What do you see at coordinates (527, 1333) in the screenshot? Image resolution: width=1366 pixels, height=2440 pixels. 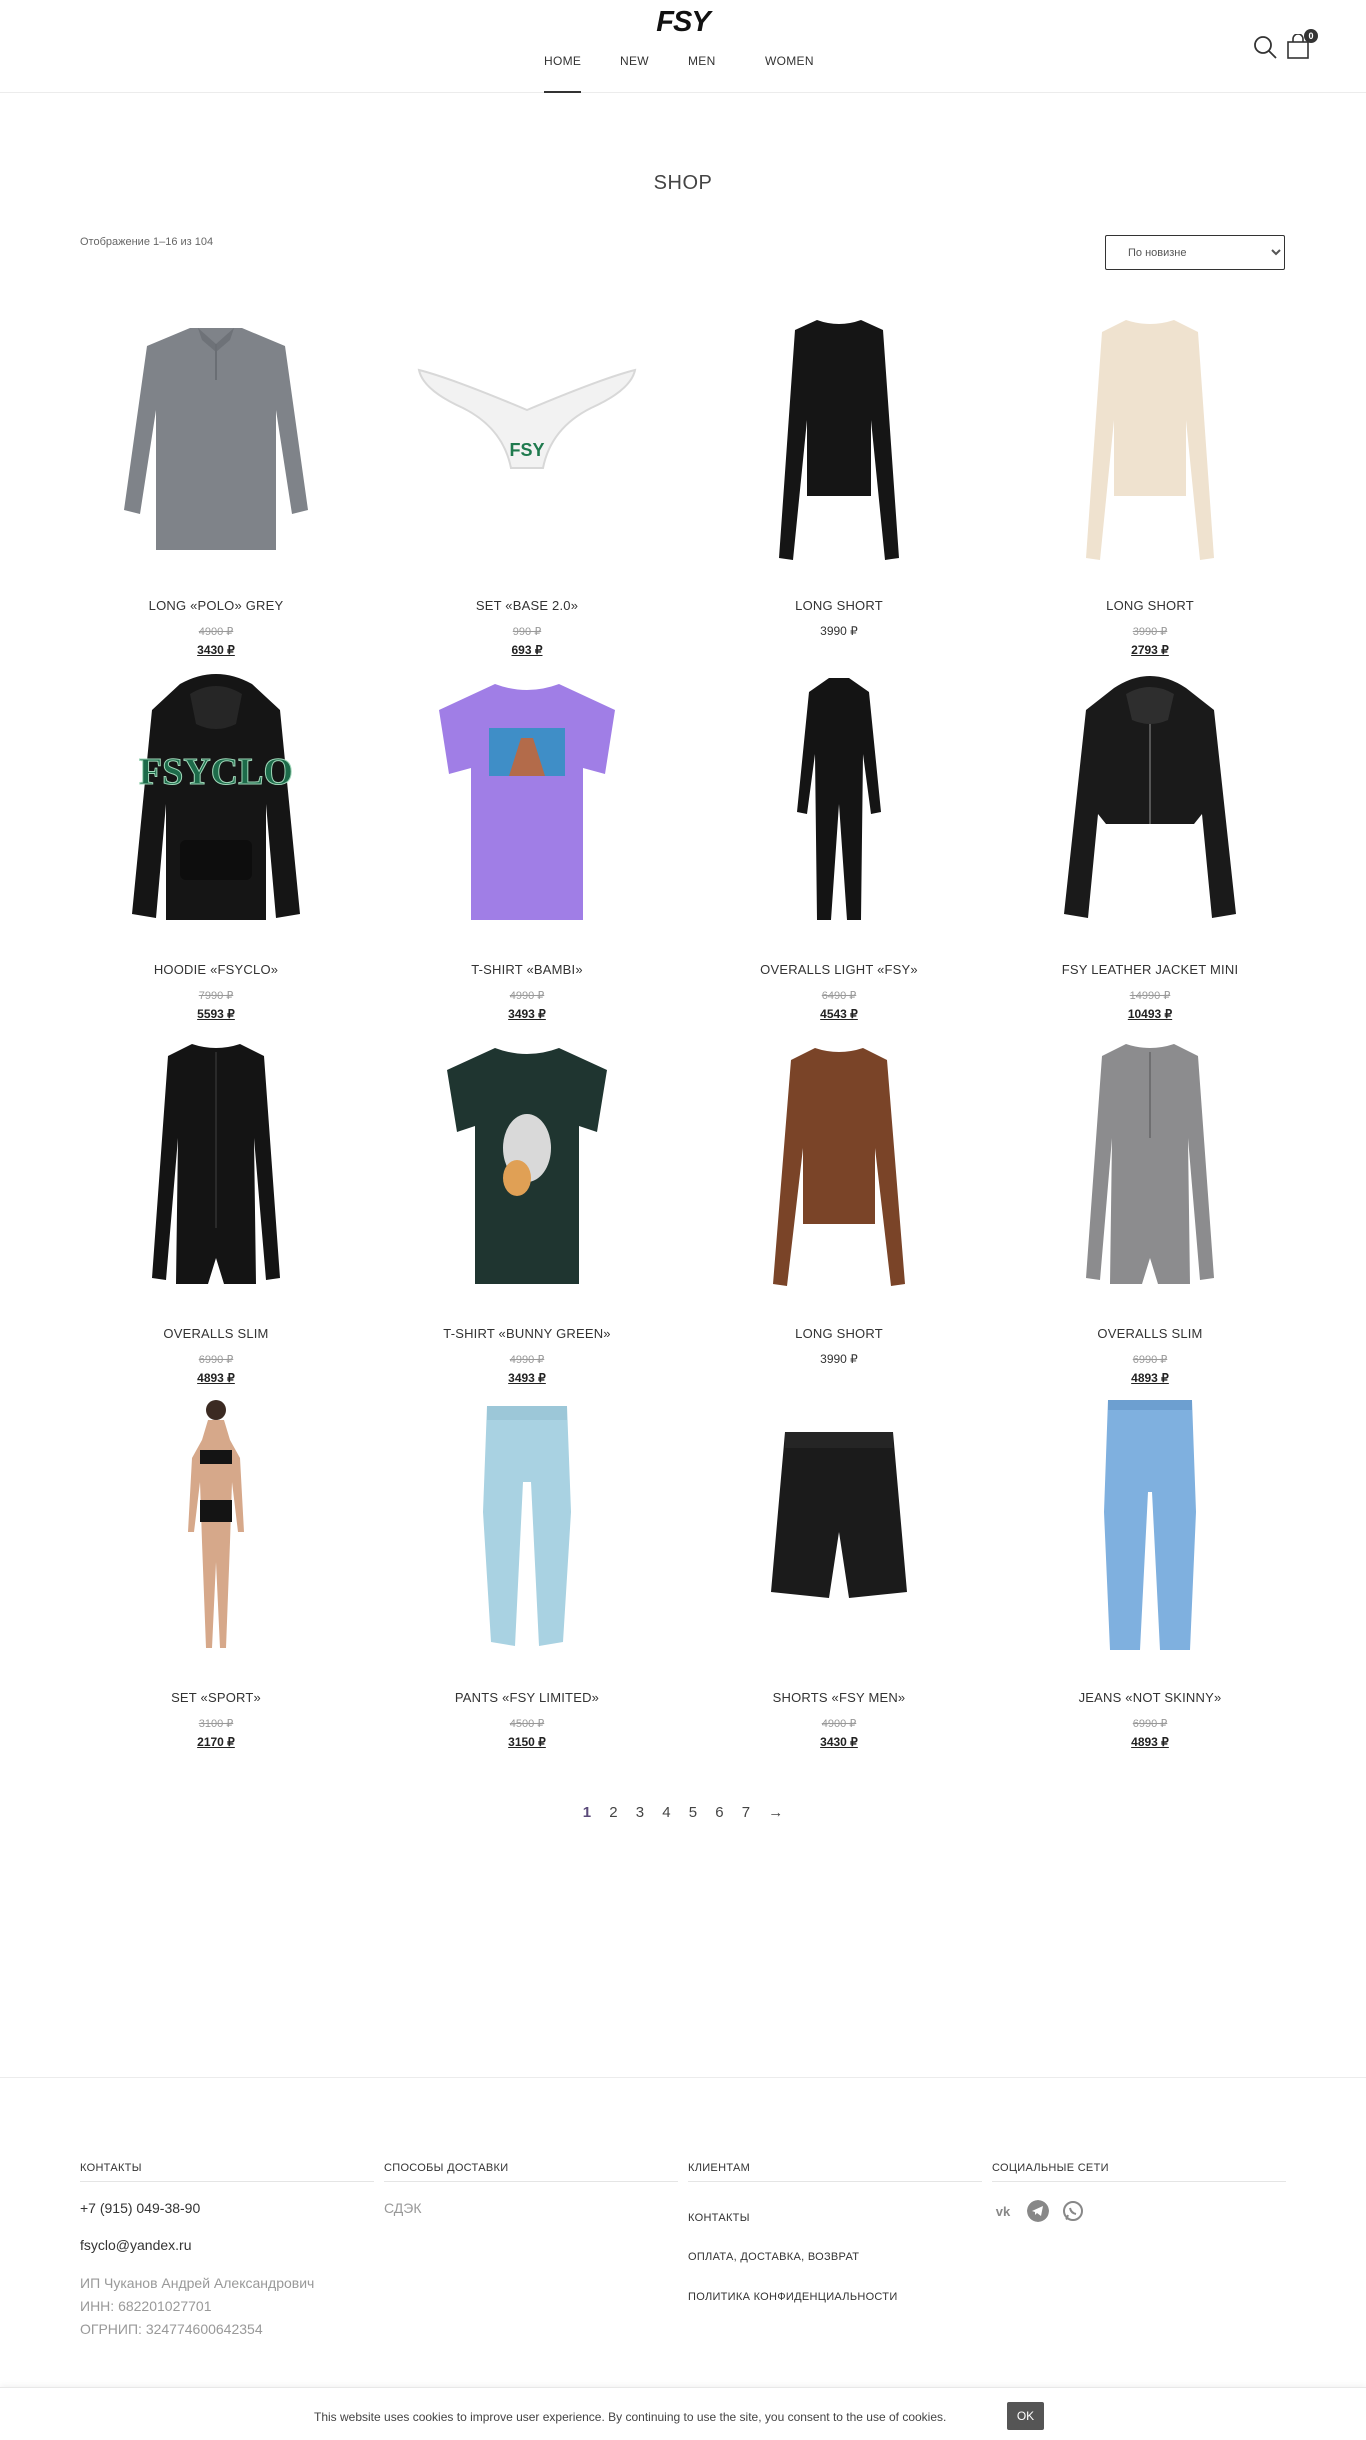 I see `product-name: T-SHIRT «BUNNY GREEN»` at bounding box center [527, 1333].